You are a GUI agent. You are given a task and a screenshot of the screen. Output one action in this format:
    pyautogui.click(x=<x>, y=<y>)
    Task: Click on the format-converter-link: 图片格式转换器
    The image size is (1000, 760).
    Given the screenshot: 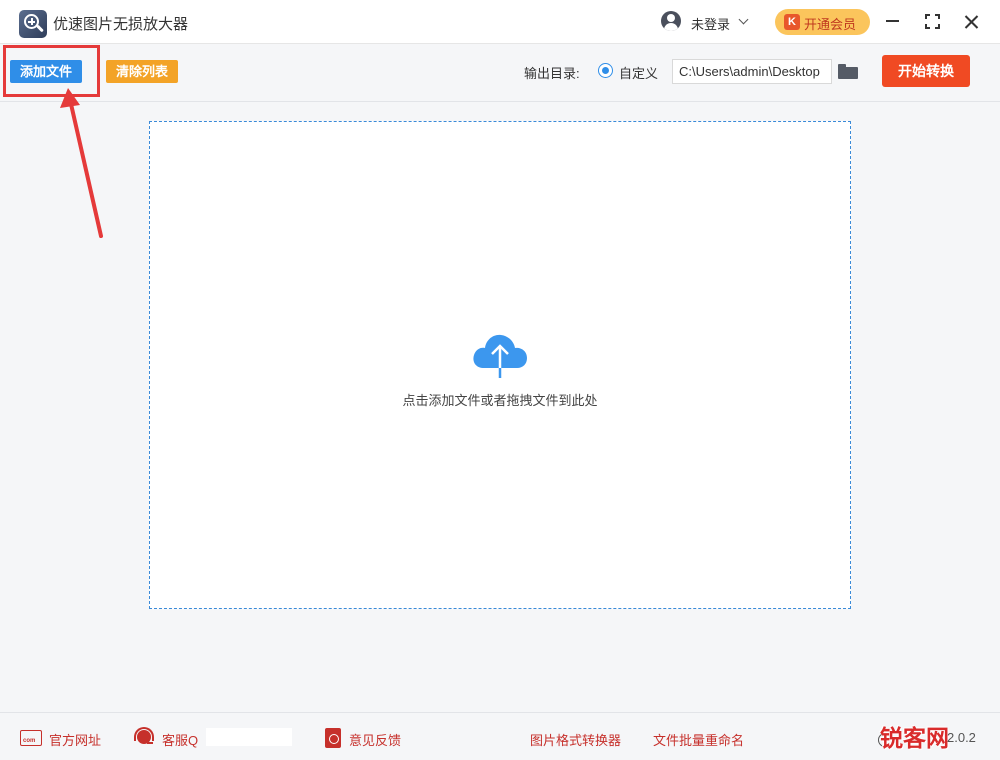 What is the action you would take?
    pyautogui.click(x=575, y=739)
    